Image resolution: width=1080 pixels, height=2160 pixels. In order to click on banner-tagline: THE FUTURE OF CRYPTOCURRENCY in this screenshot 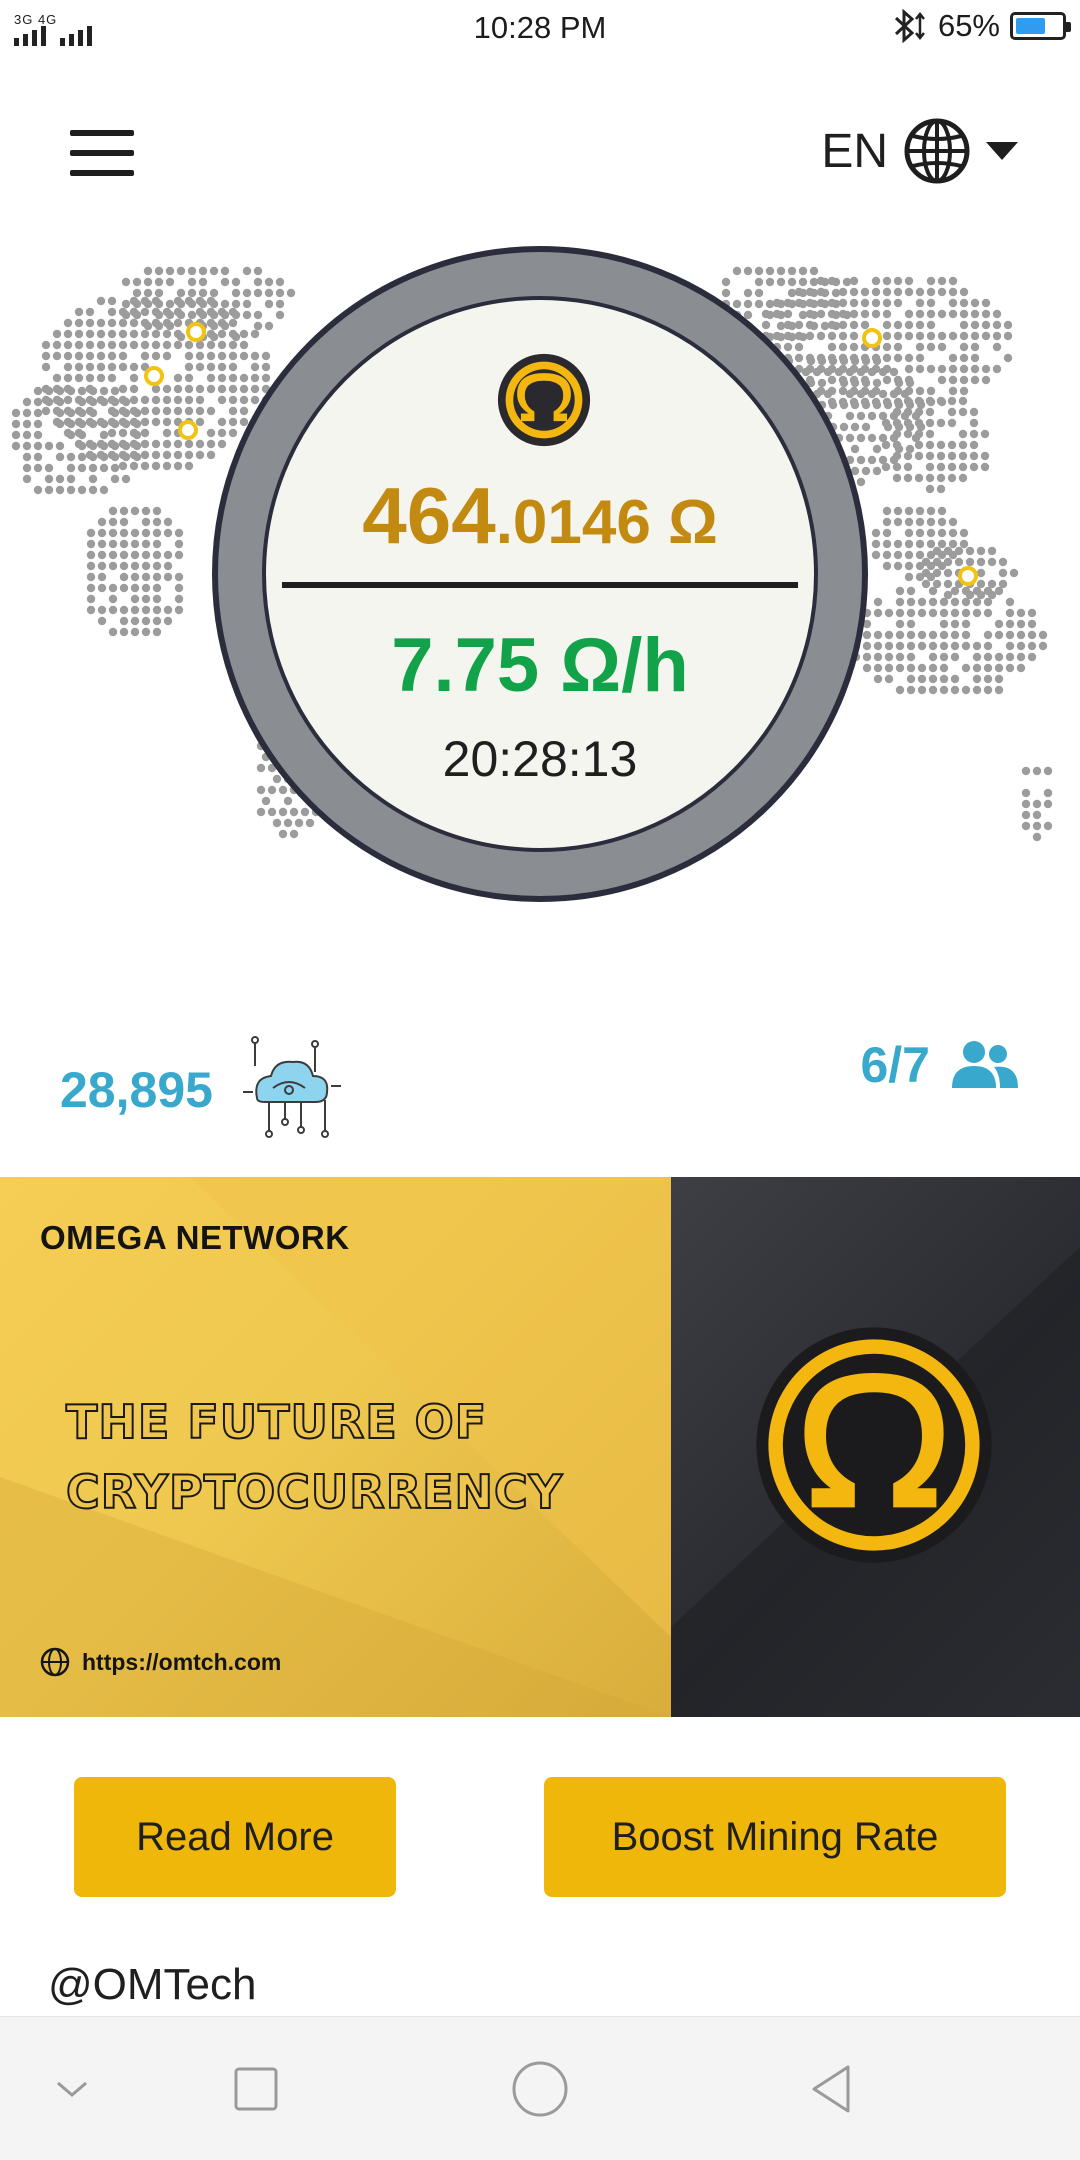, I will do `click(314, 1457)`.